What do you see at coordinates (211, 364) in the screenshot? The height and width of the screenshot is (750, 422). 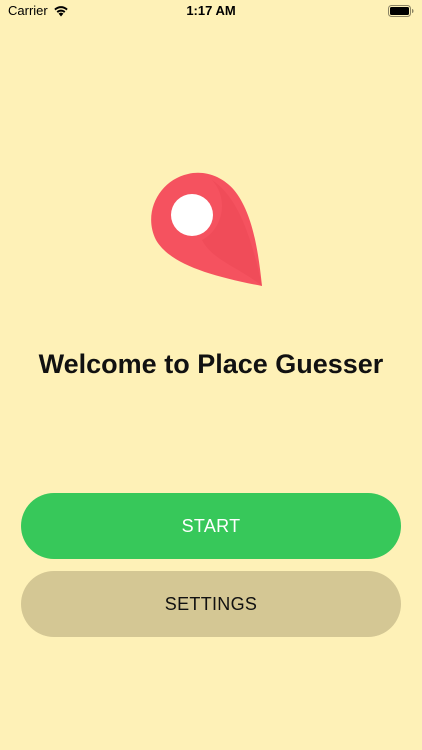 I see `page-title: Welcome to Place Guesser` at bounding box center [211, 364].